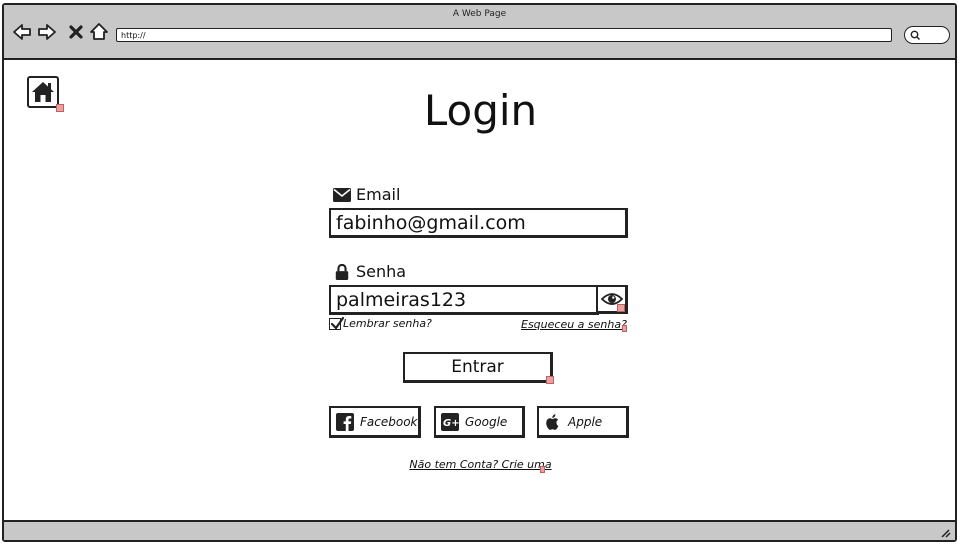 The image size is (961, 547). Describe the element at coordinates (345, 421) in the screenshot. I see `facebook-icon` at that location.